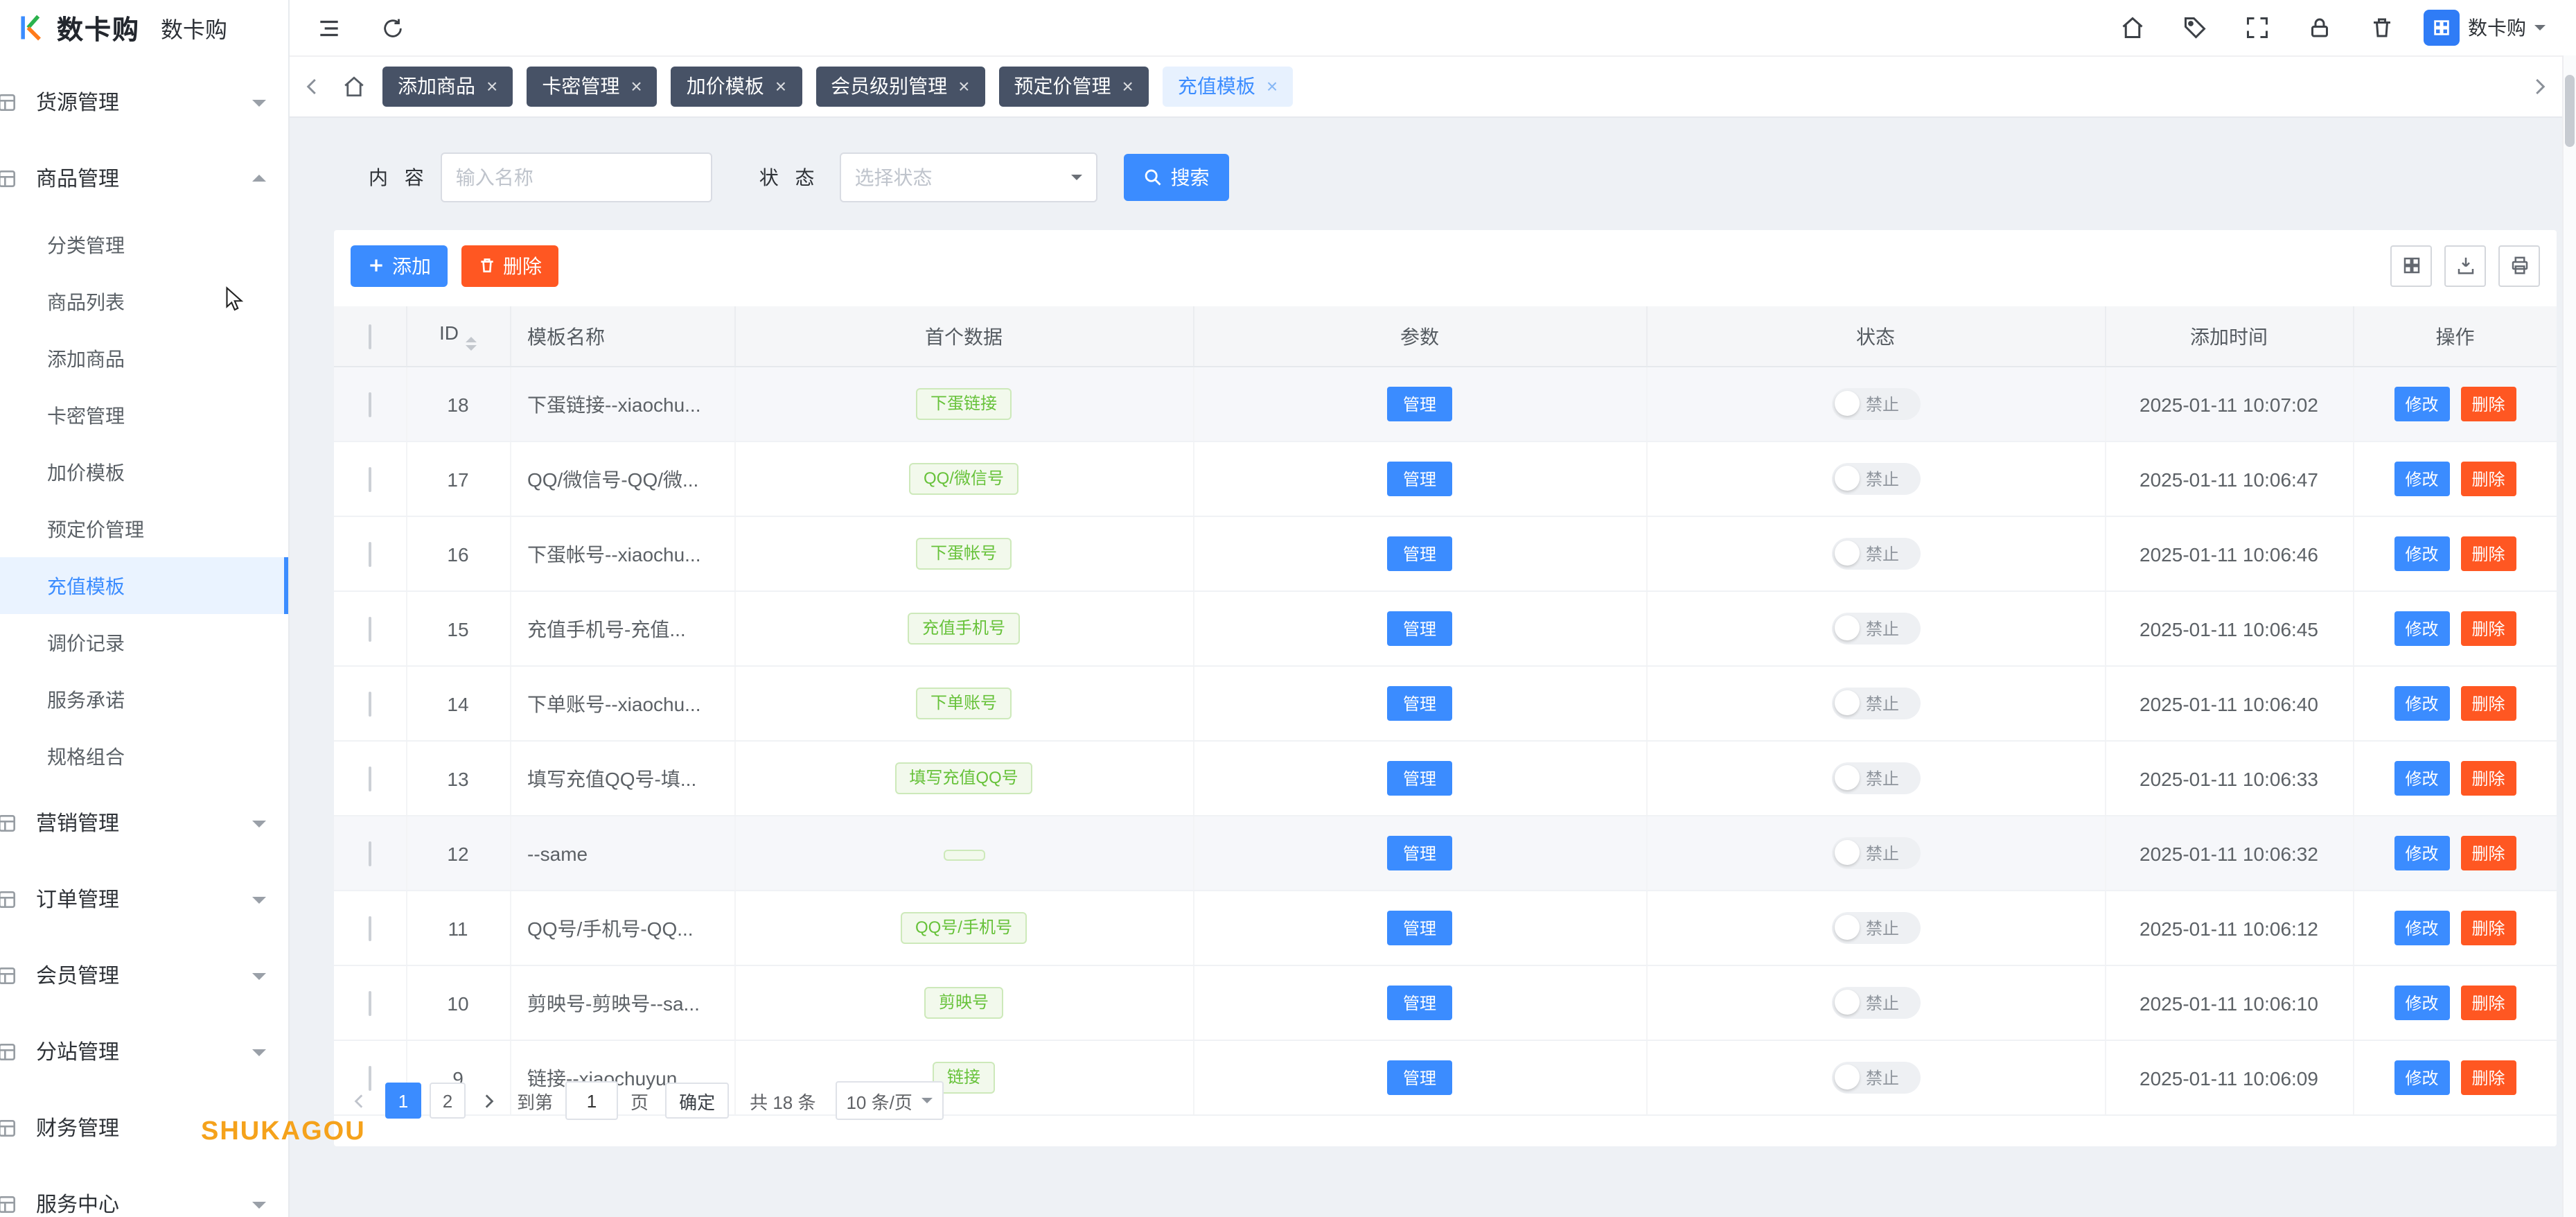 This screenshot has width=2576, height=1217. I want to click on print-button, so click(2519, 265).